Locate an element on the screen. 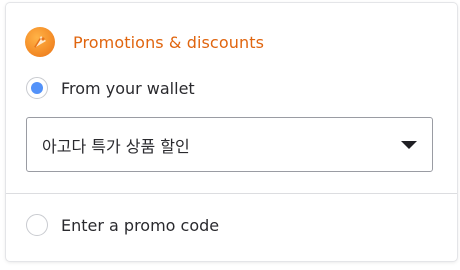 The image size is (460, 270). wallet-radio-button is located at coordinates (37, 88).